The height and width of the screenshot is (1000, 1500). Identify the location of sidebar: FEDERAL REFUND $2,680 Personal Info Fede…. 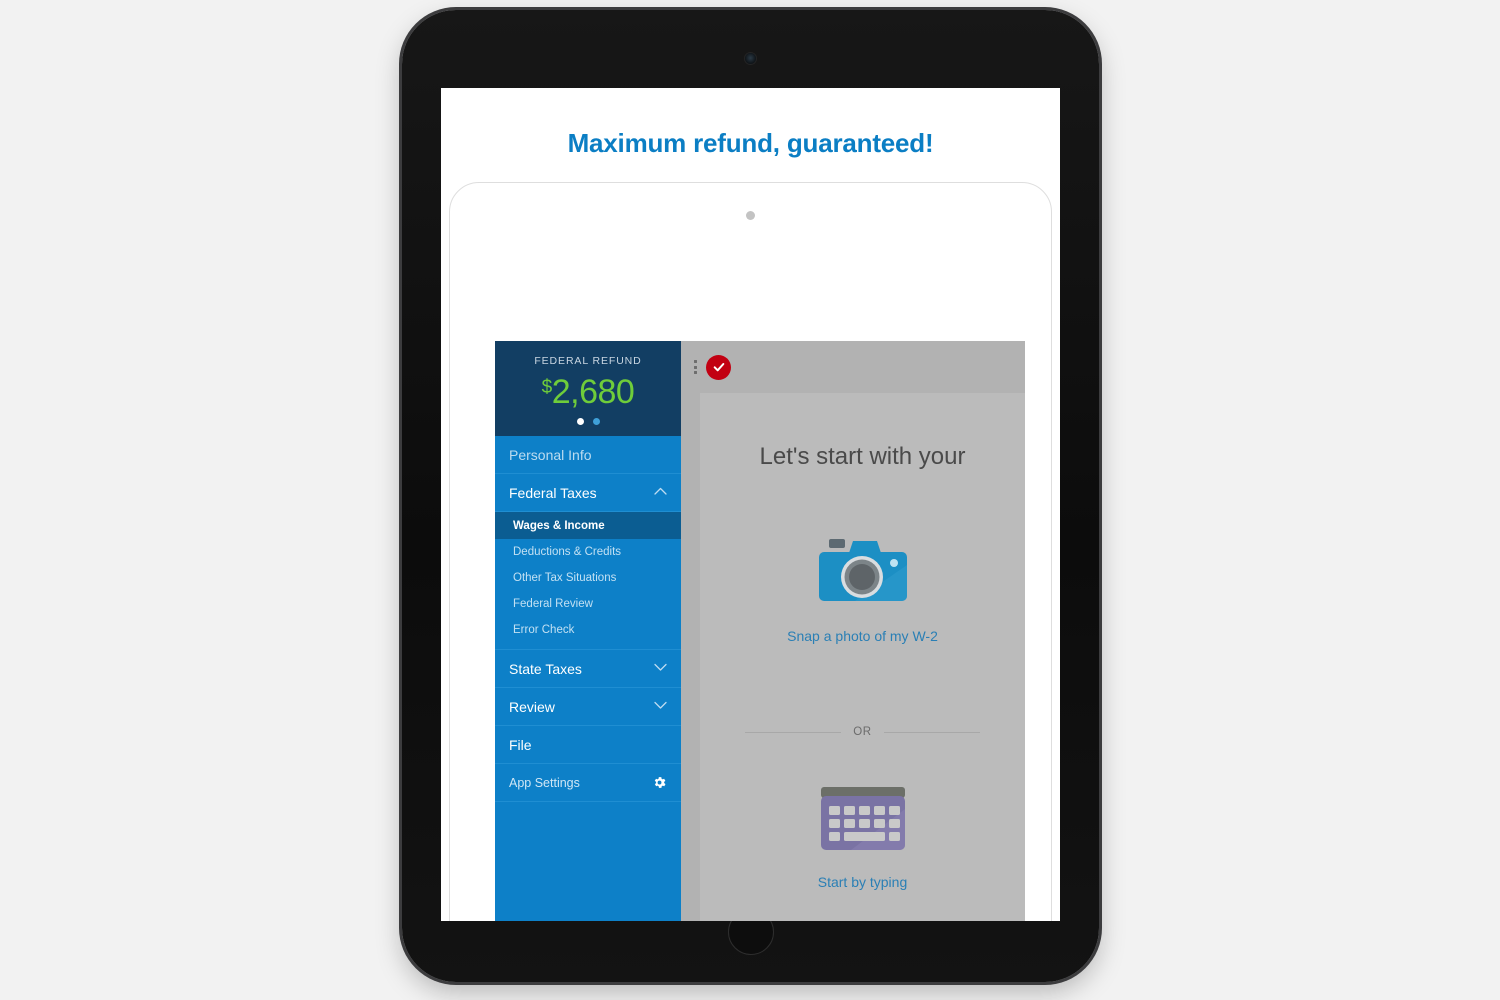
(588, 631).